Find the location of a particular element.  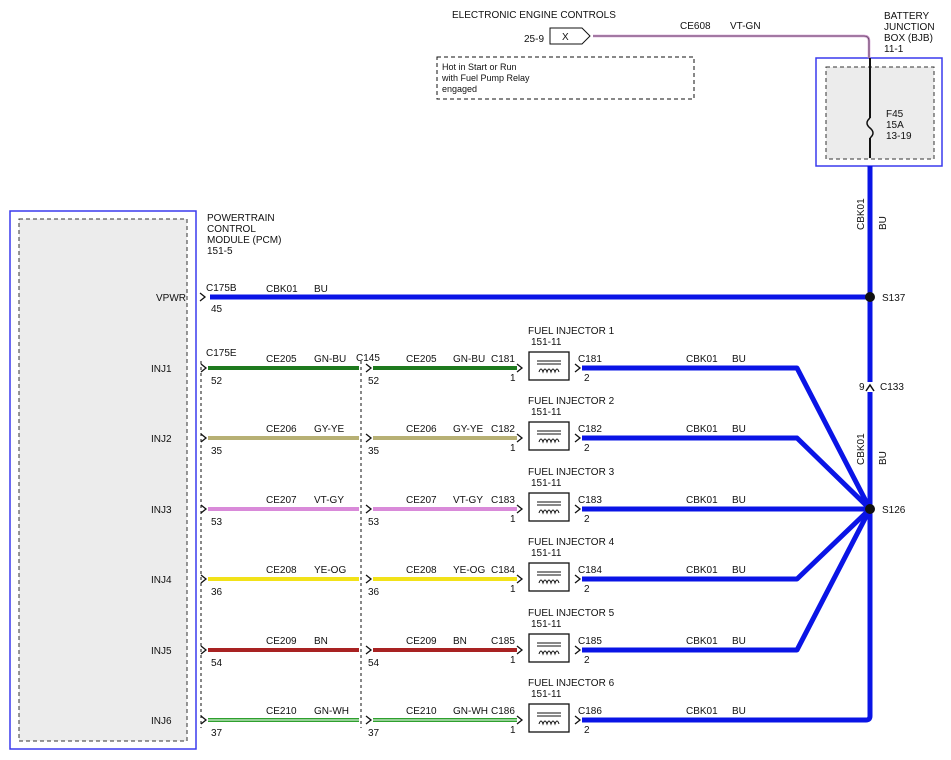

vpwr-label: VPWR is located at coordinates (171, 298).